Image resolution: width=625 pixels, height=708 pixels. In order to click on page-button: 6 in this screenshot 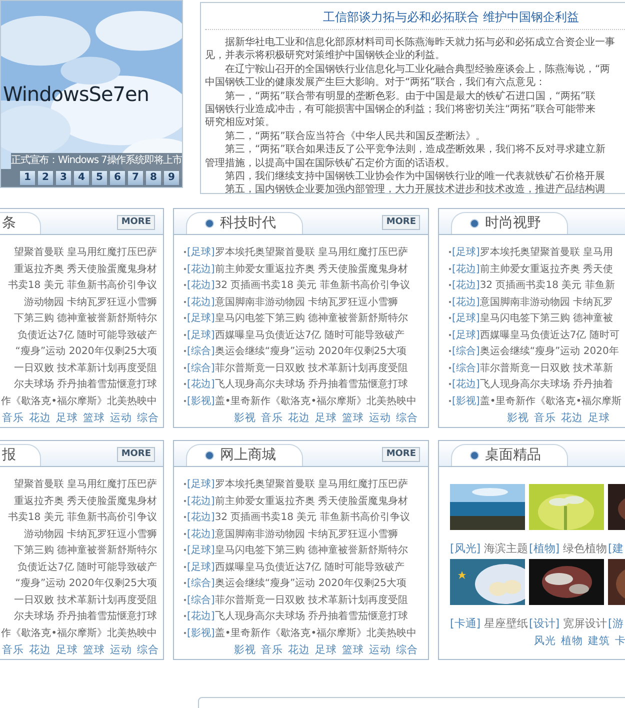, I will do `click(117, 178)`.